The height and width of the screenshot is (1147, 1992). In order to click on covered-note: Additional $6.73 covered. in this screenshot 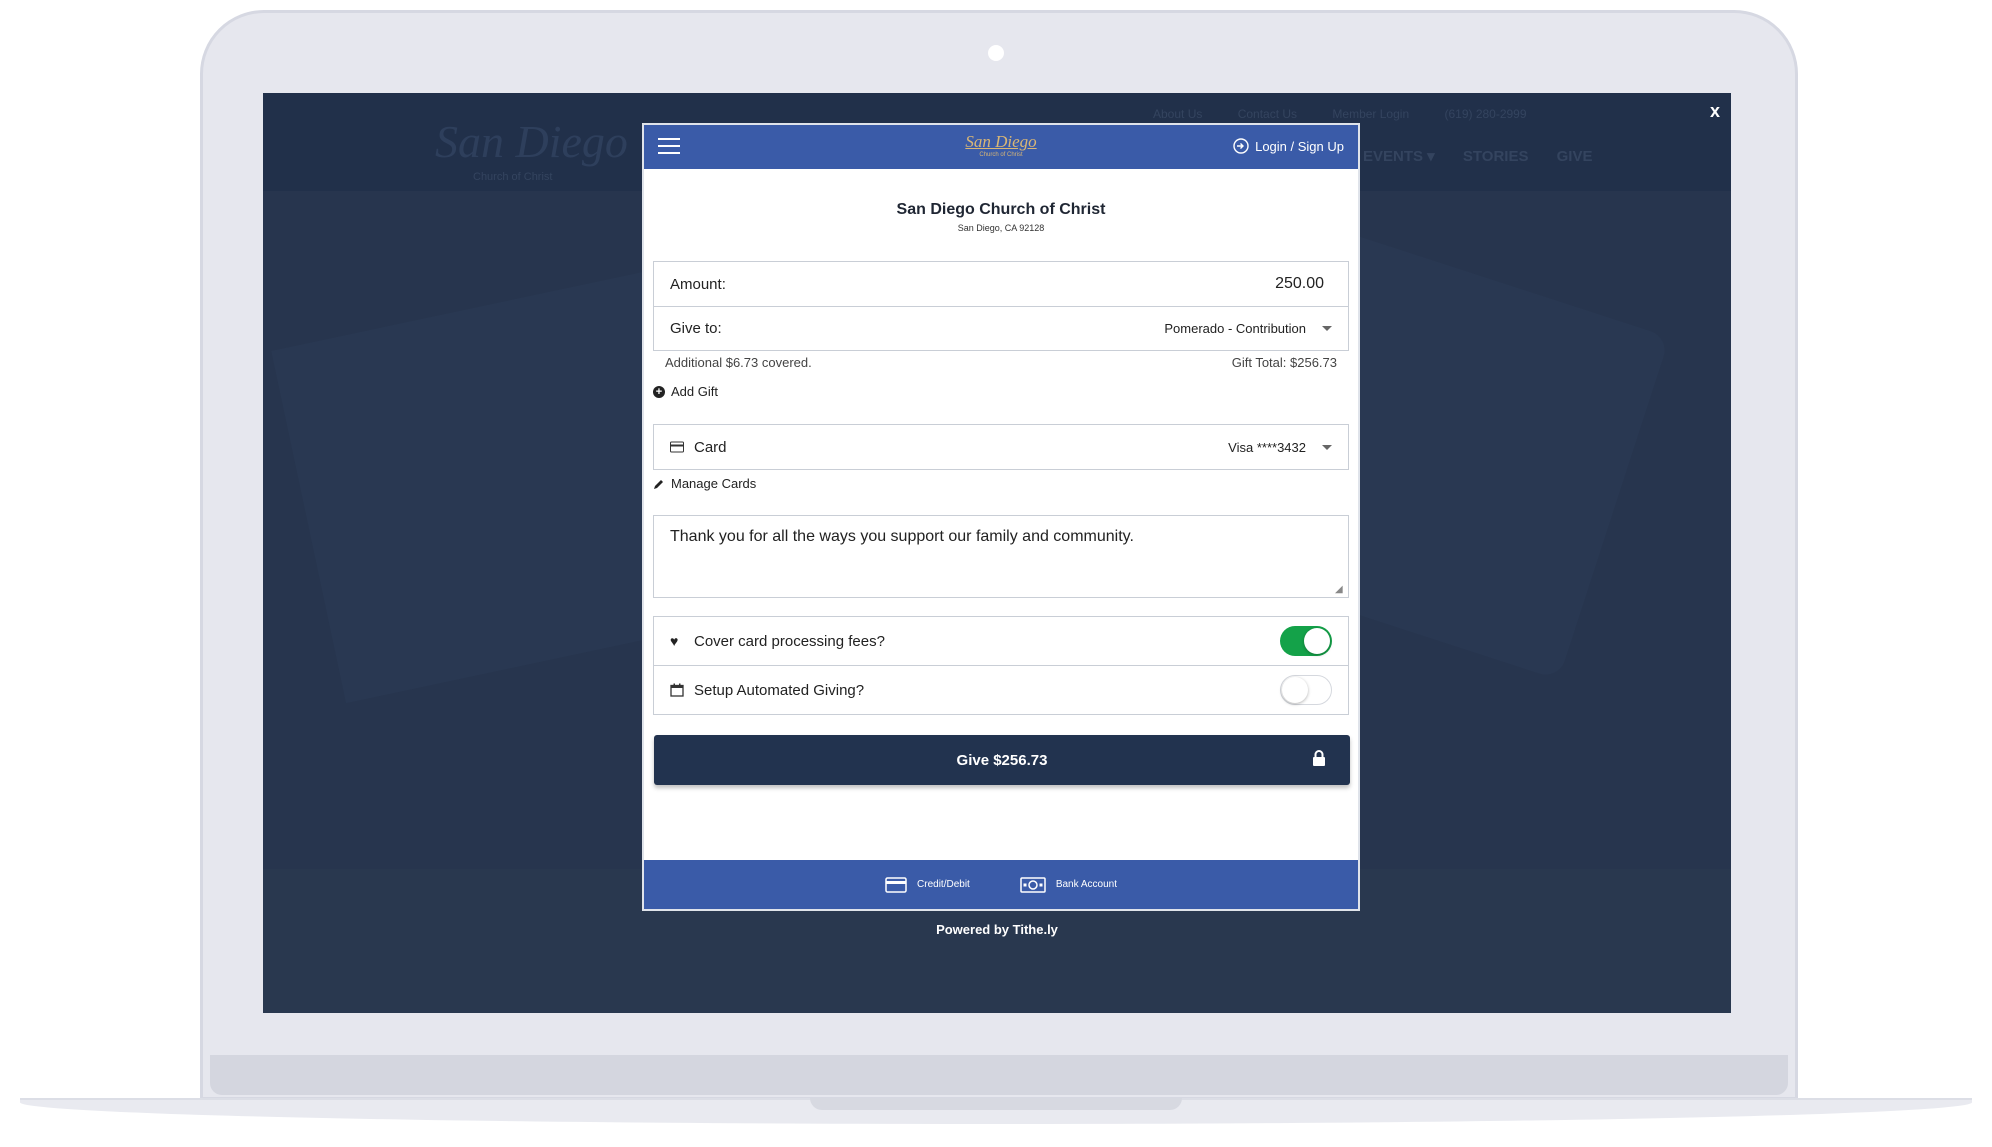, I will do `click(738, 362)`.